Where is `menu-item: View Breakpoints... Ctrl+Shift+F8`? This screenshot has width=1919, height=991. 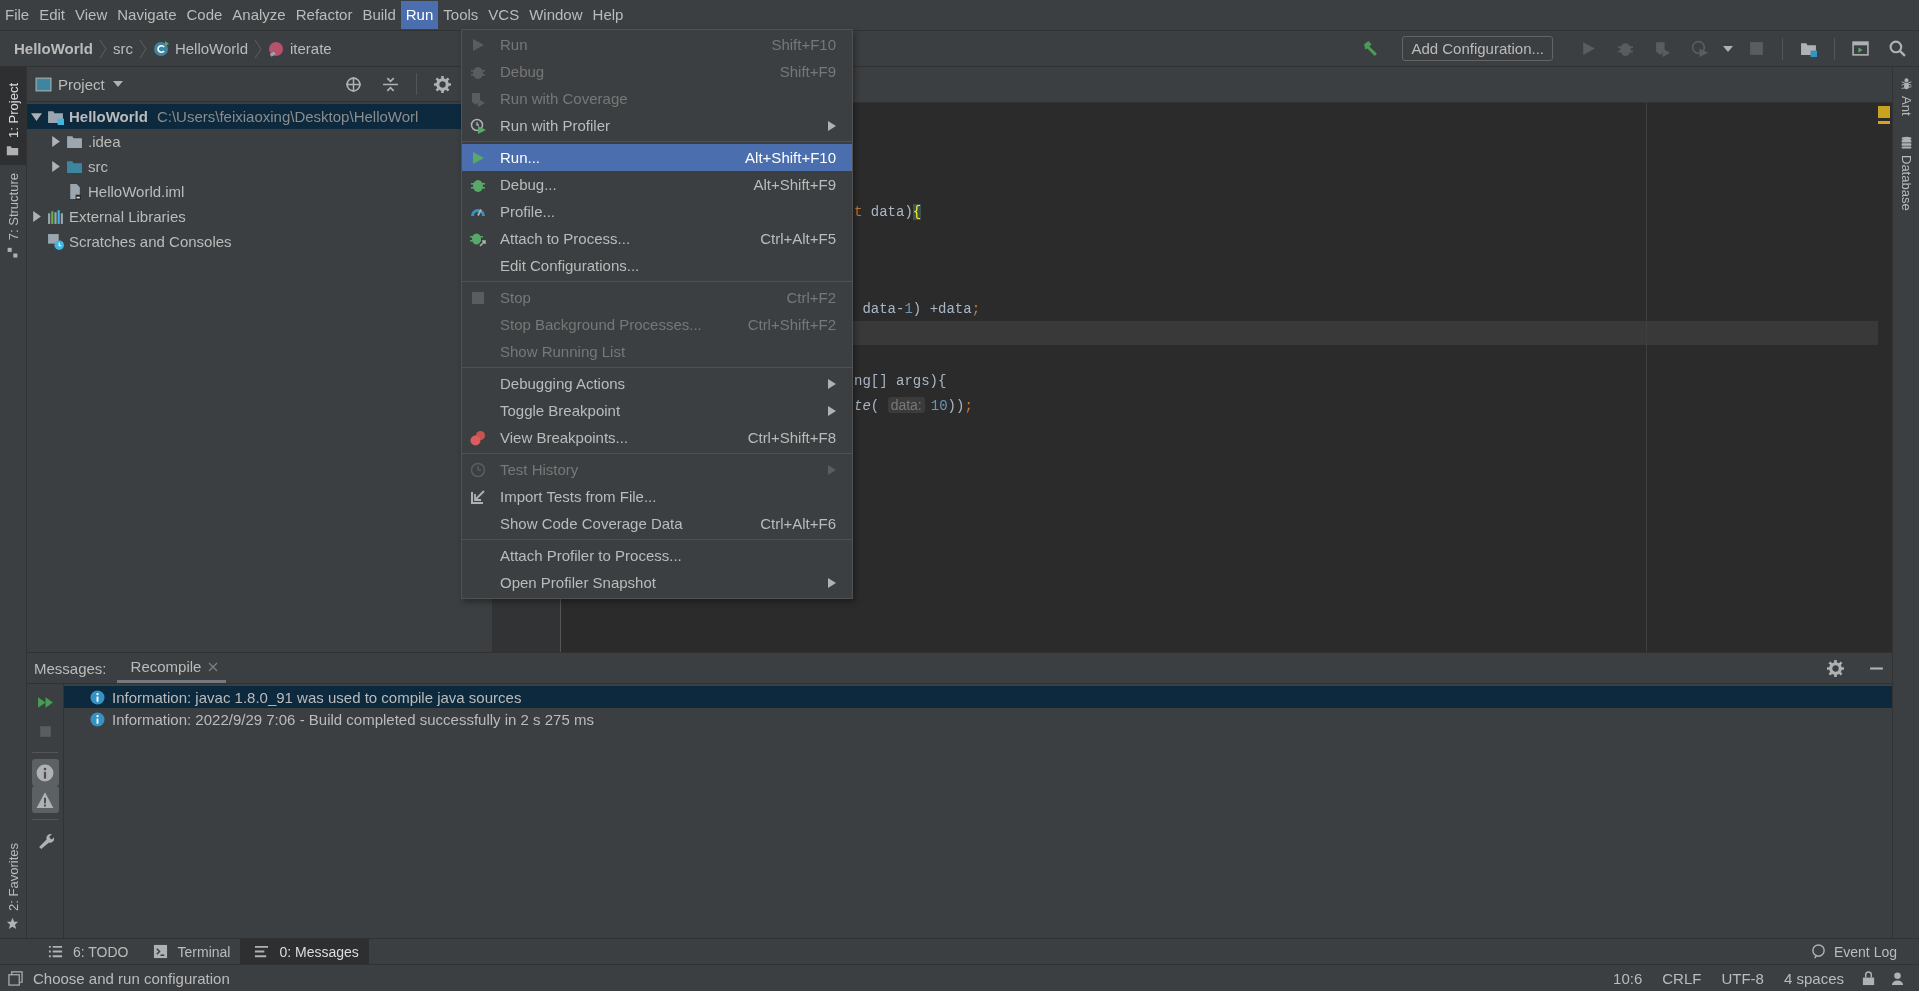 menu-item: View Breakpoints... Ctrl+Shift+F8 is located at coordinates (657, 437).